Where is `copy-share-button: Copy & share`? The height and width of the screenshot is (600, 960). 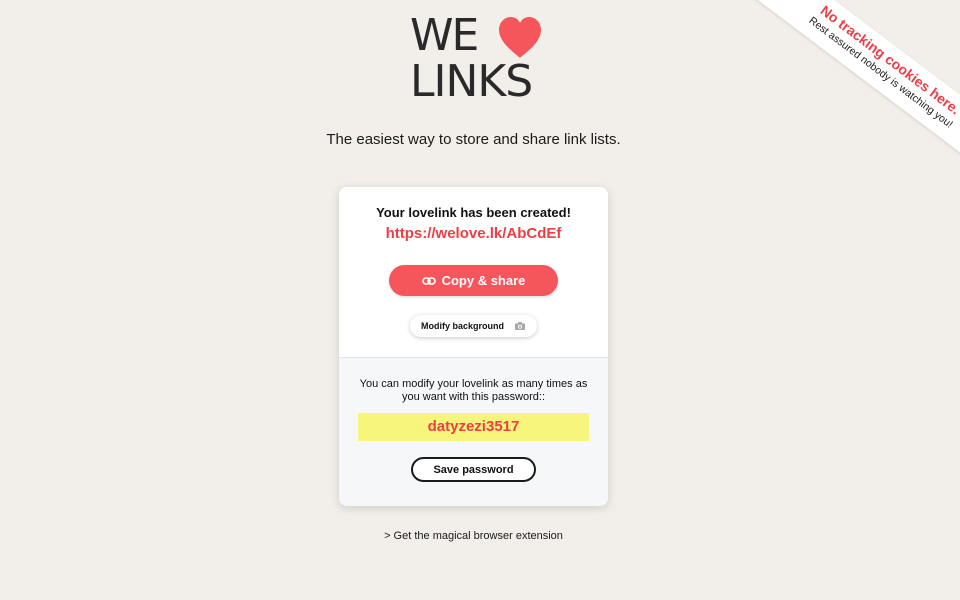 copy-share-button: Copy & share is located at coordinates (473, 280).